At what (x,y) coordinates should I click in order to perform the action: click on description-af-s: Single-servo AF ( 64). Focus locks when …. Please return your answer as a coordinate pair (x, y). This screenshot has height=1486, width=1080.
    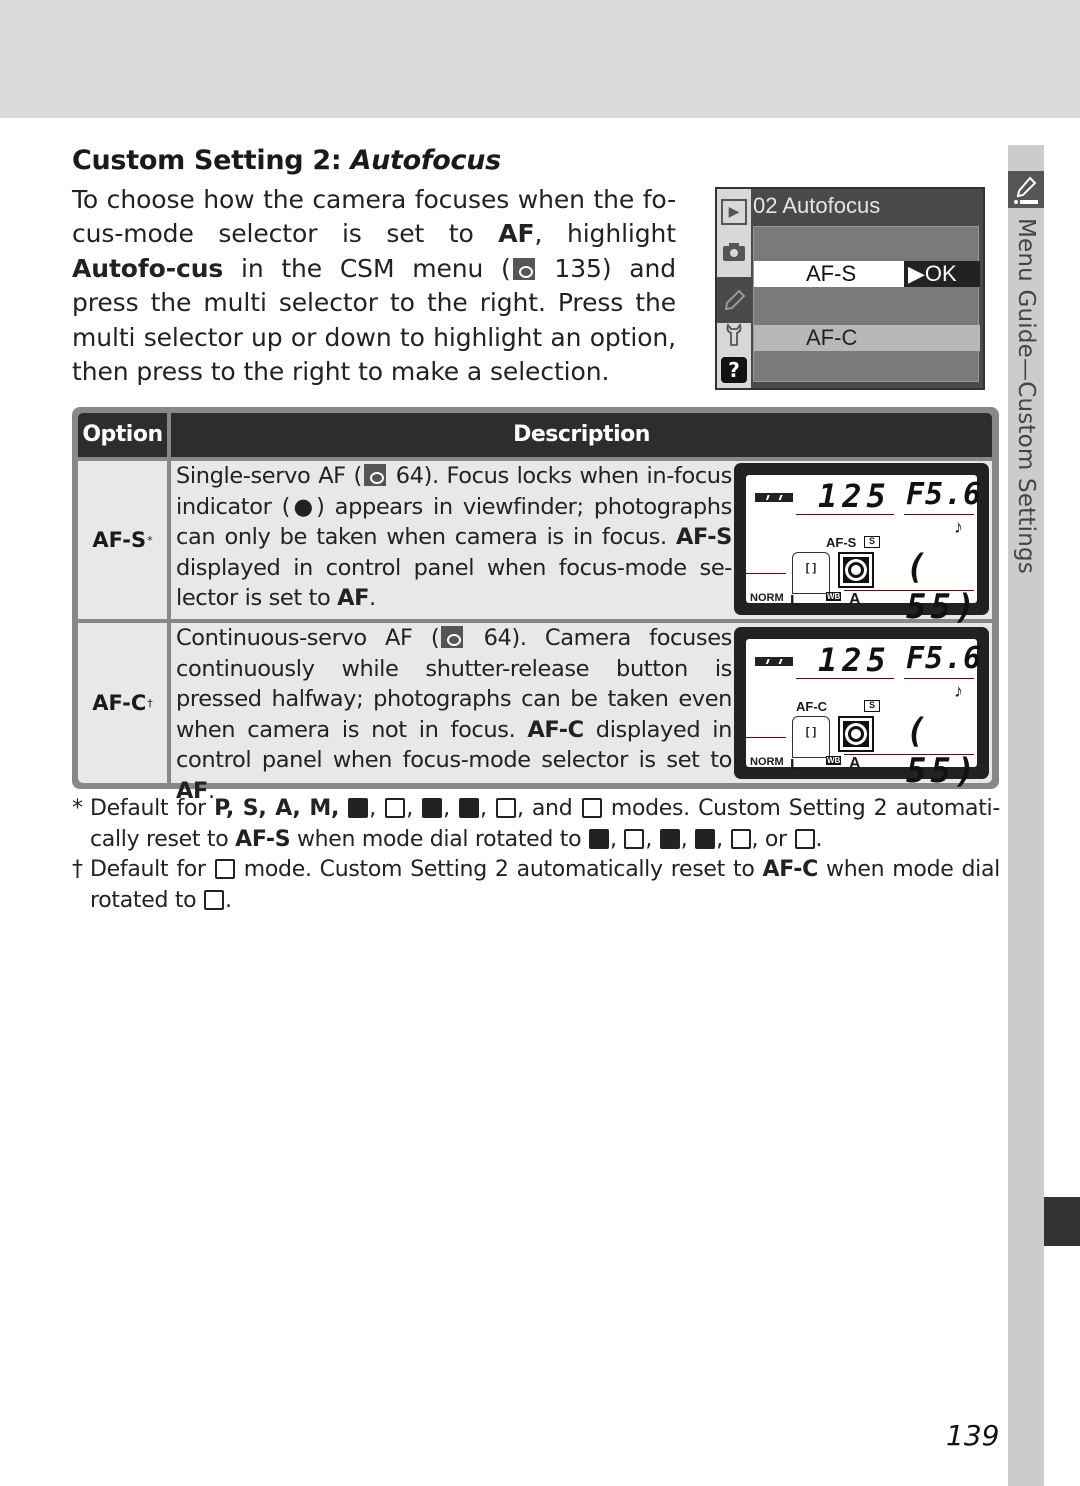
    Looking at the image, I should click on (581, 544).